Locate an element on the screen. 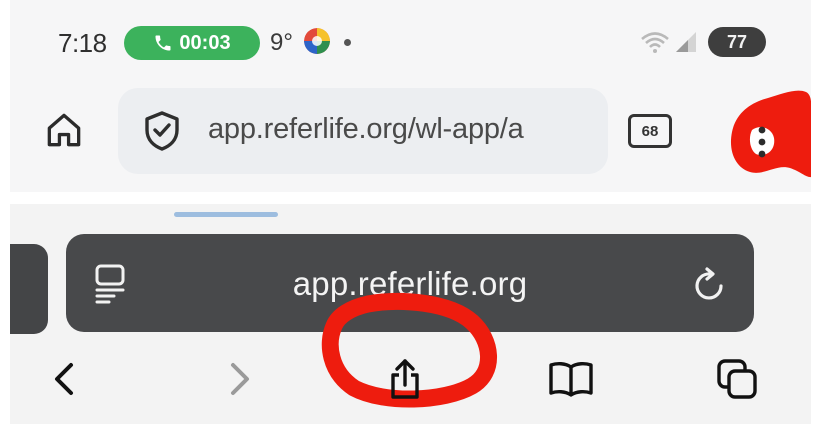 This screenshot has height=424, width=817. bookmarks-button is located at coordinates (571, 379).